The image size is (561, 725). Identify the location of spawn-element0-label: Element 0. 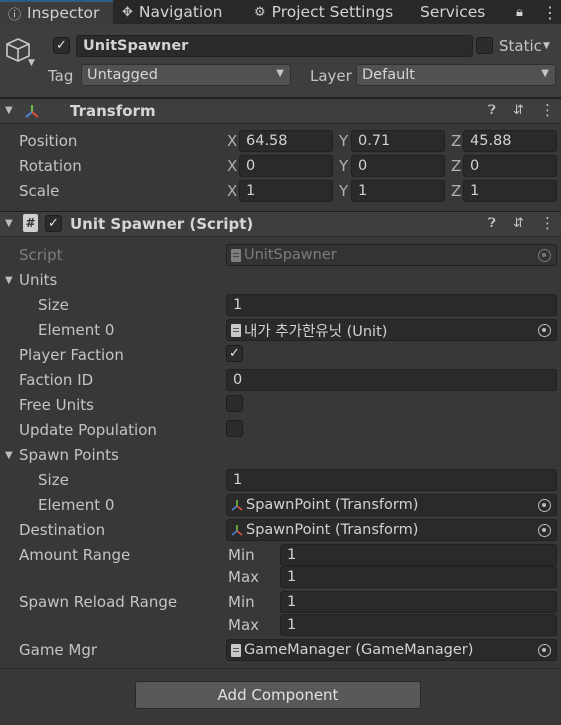
(76, 505).